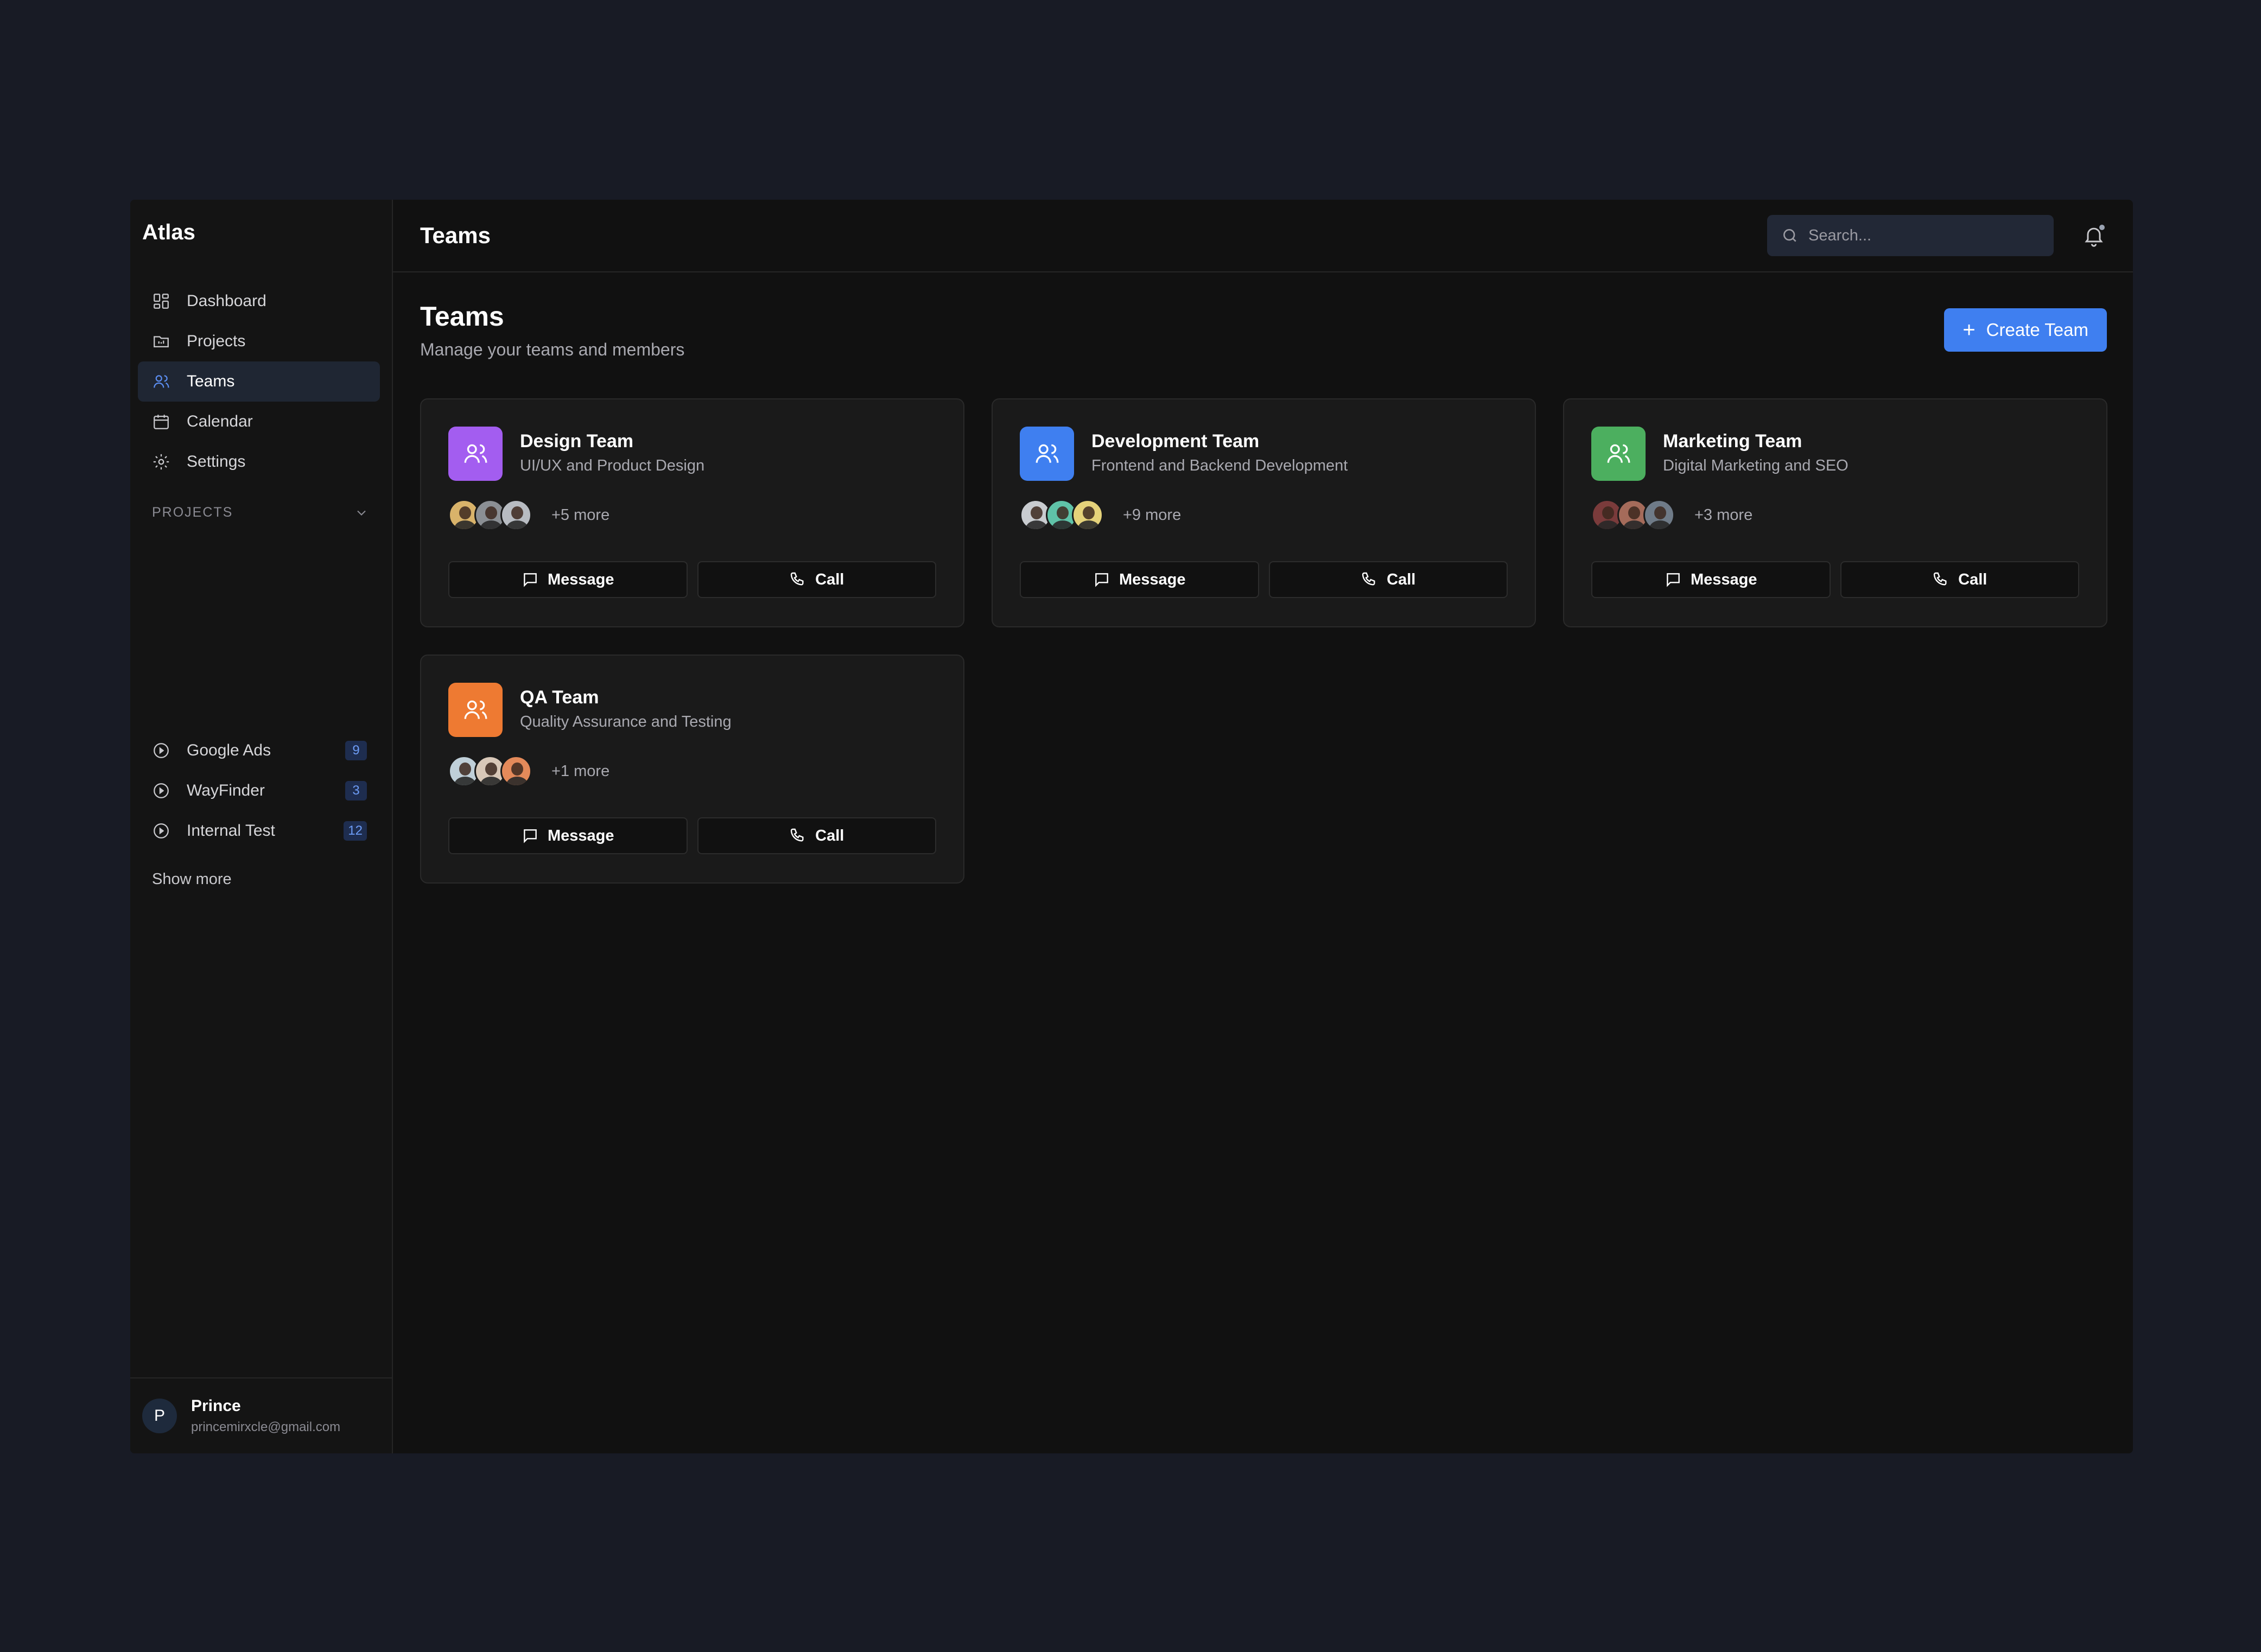 Image resolution: width=2261 pixels, height=1652 pixels. What do you see at coordinates (259, 422) in the screenshot?
I see `sidebar-item-calendar: Calendar` at bounding box center [259, 422].